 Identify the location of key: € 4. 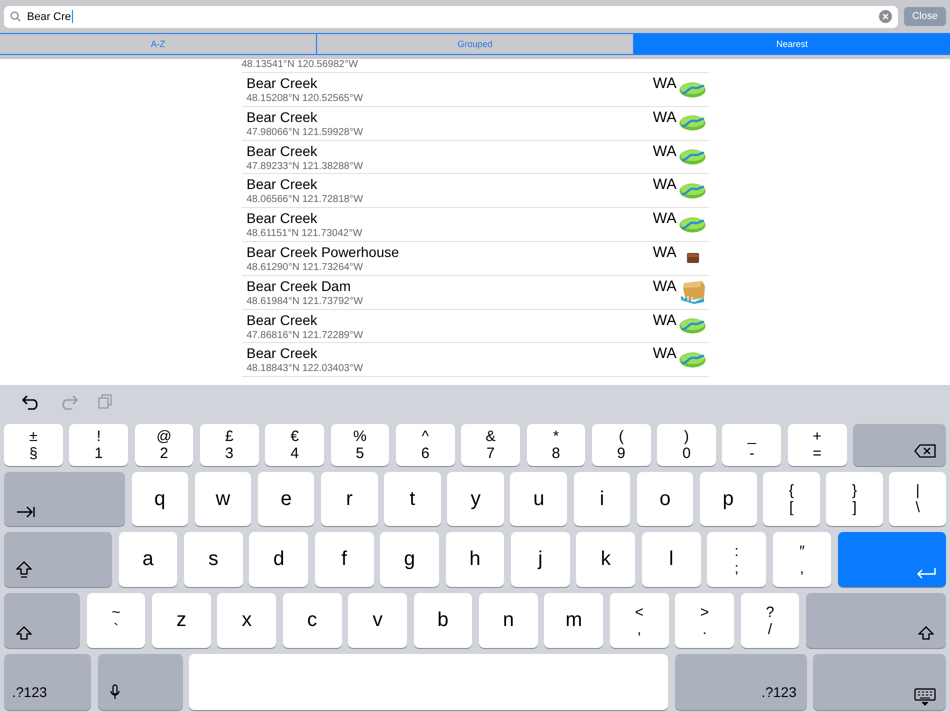
(294, 445).